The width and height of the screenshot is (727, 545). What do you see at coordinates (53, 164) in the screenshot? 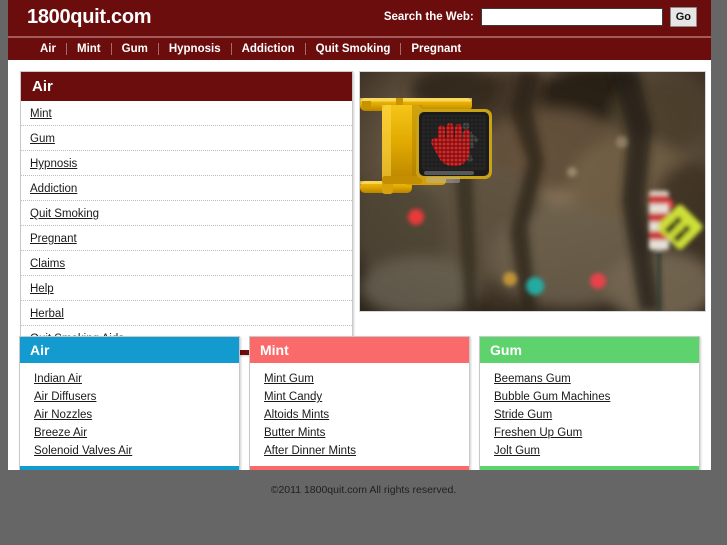
I see `main-link-hypnosis: Hypnosis` at bounding box center [53, 164].